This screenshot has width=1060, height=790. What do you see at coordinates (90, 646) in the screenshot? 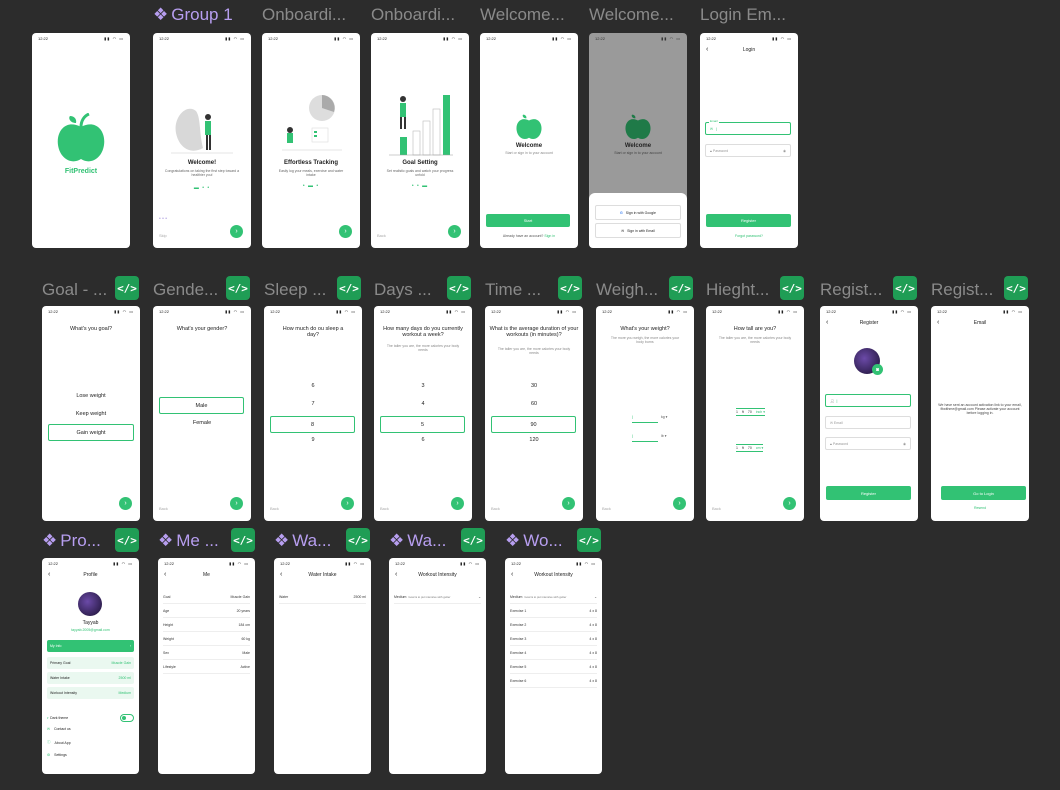
I see `my-info-row: My Info ›` at bounding box center [90, 646].